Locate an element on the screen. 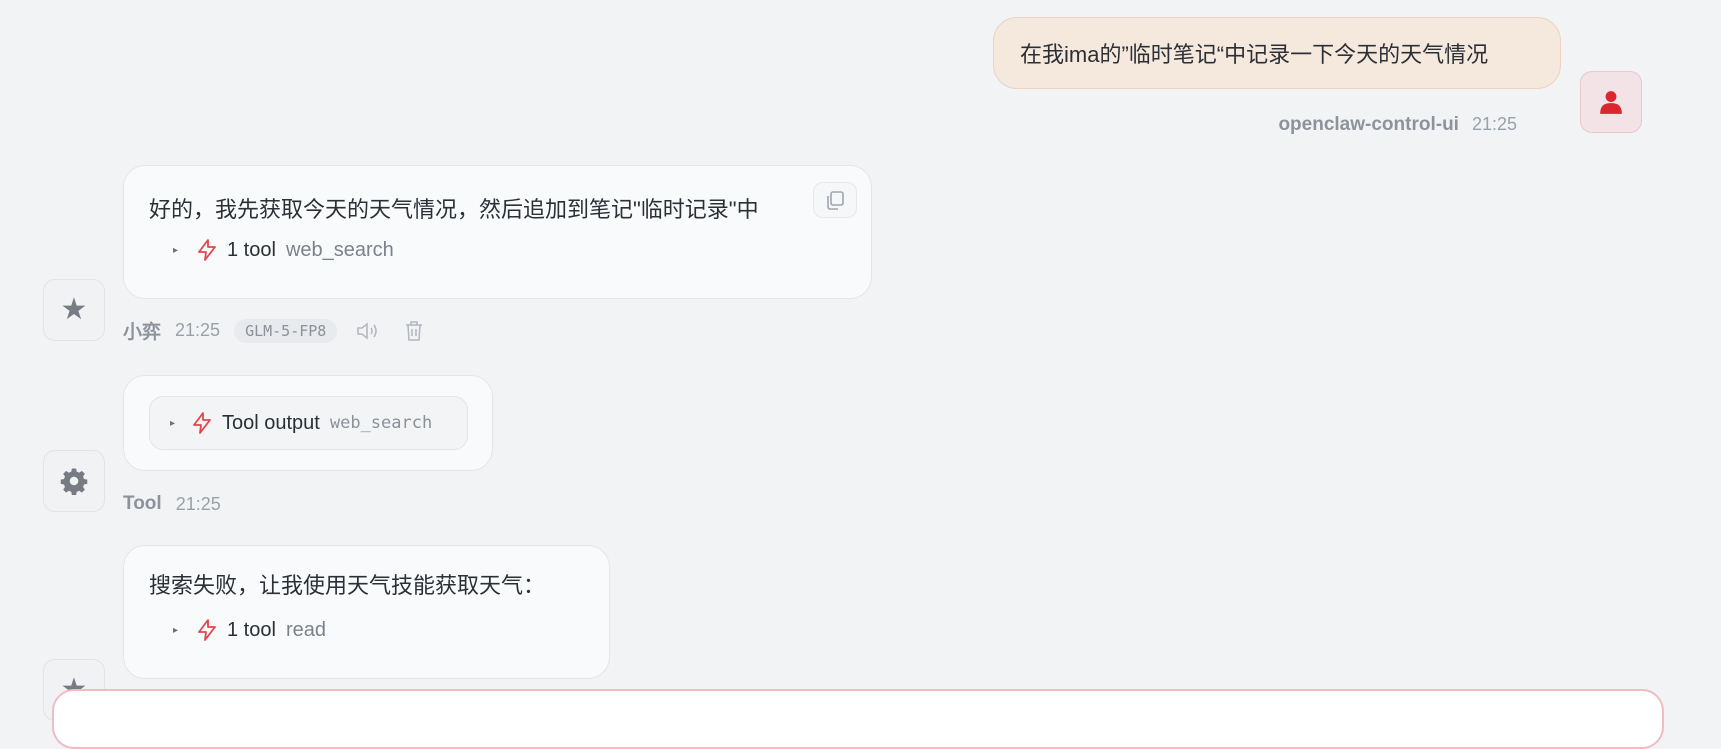  trash-icon is located at coordinates (414, 331).